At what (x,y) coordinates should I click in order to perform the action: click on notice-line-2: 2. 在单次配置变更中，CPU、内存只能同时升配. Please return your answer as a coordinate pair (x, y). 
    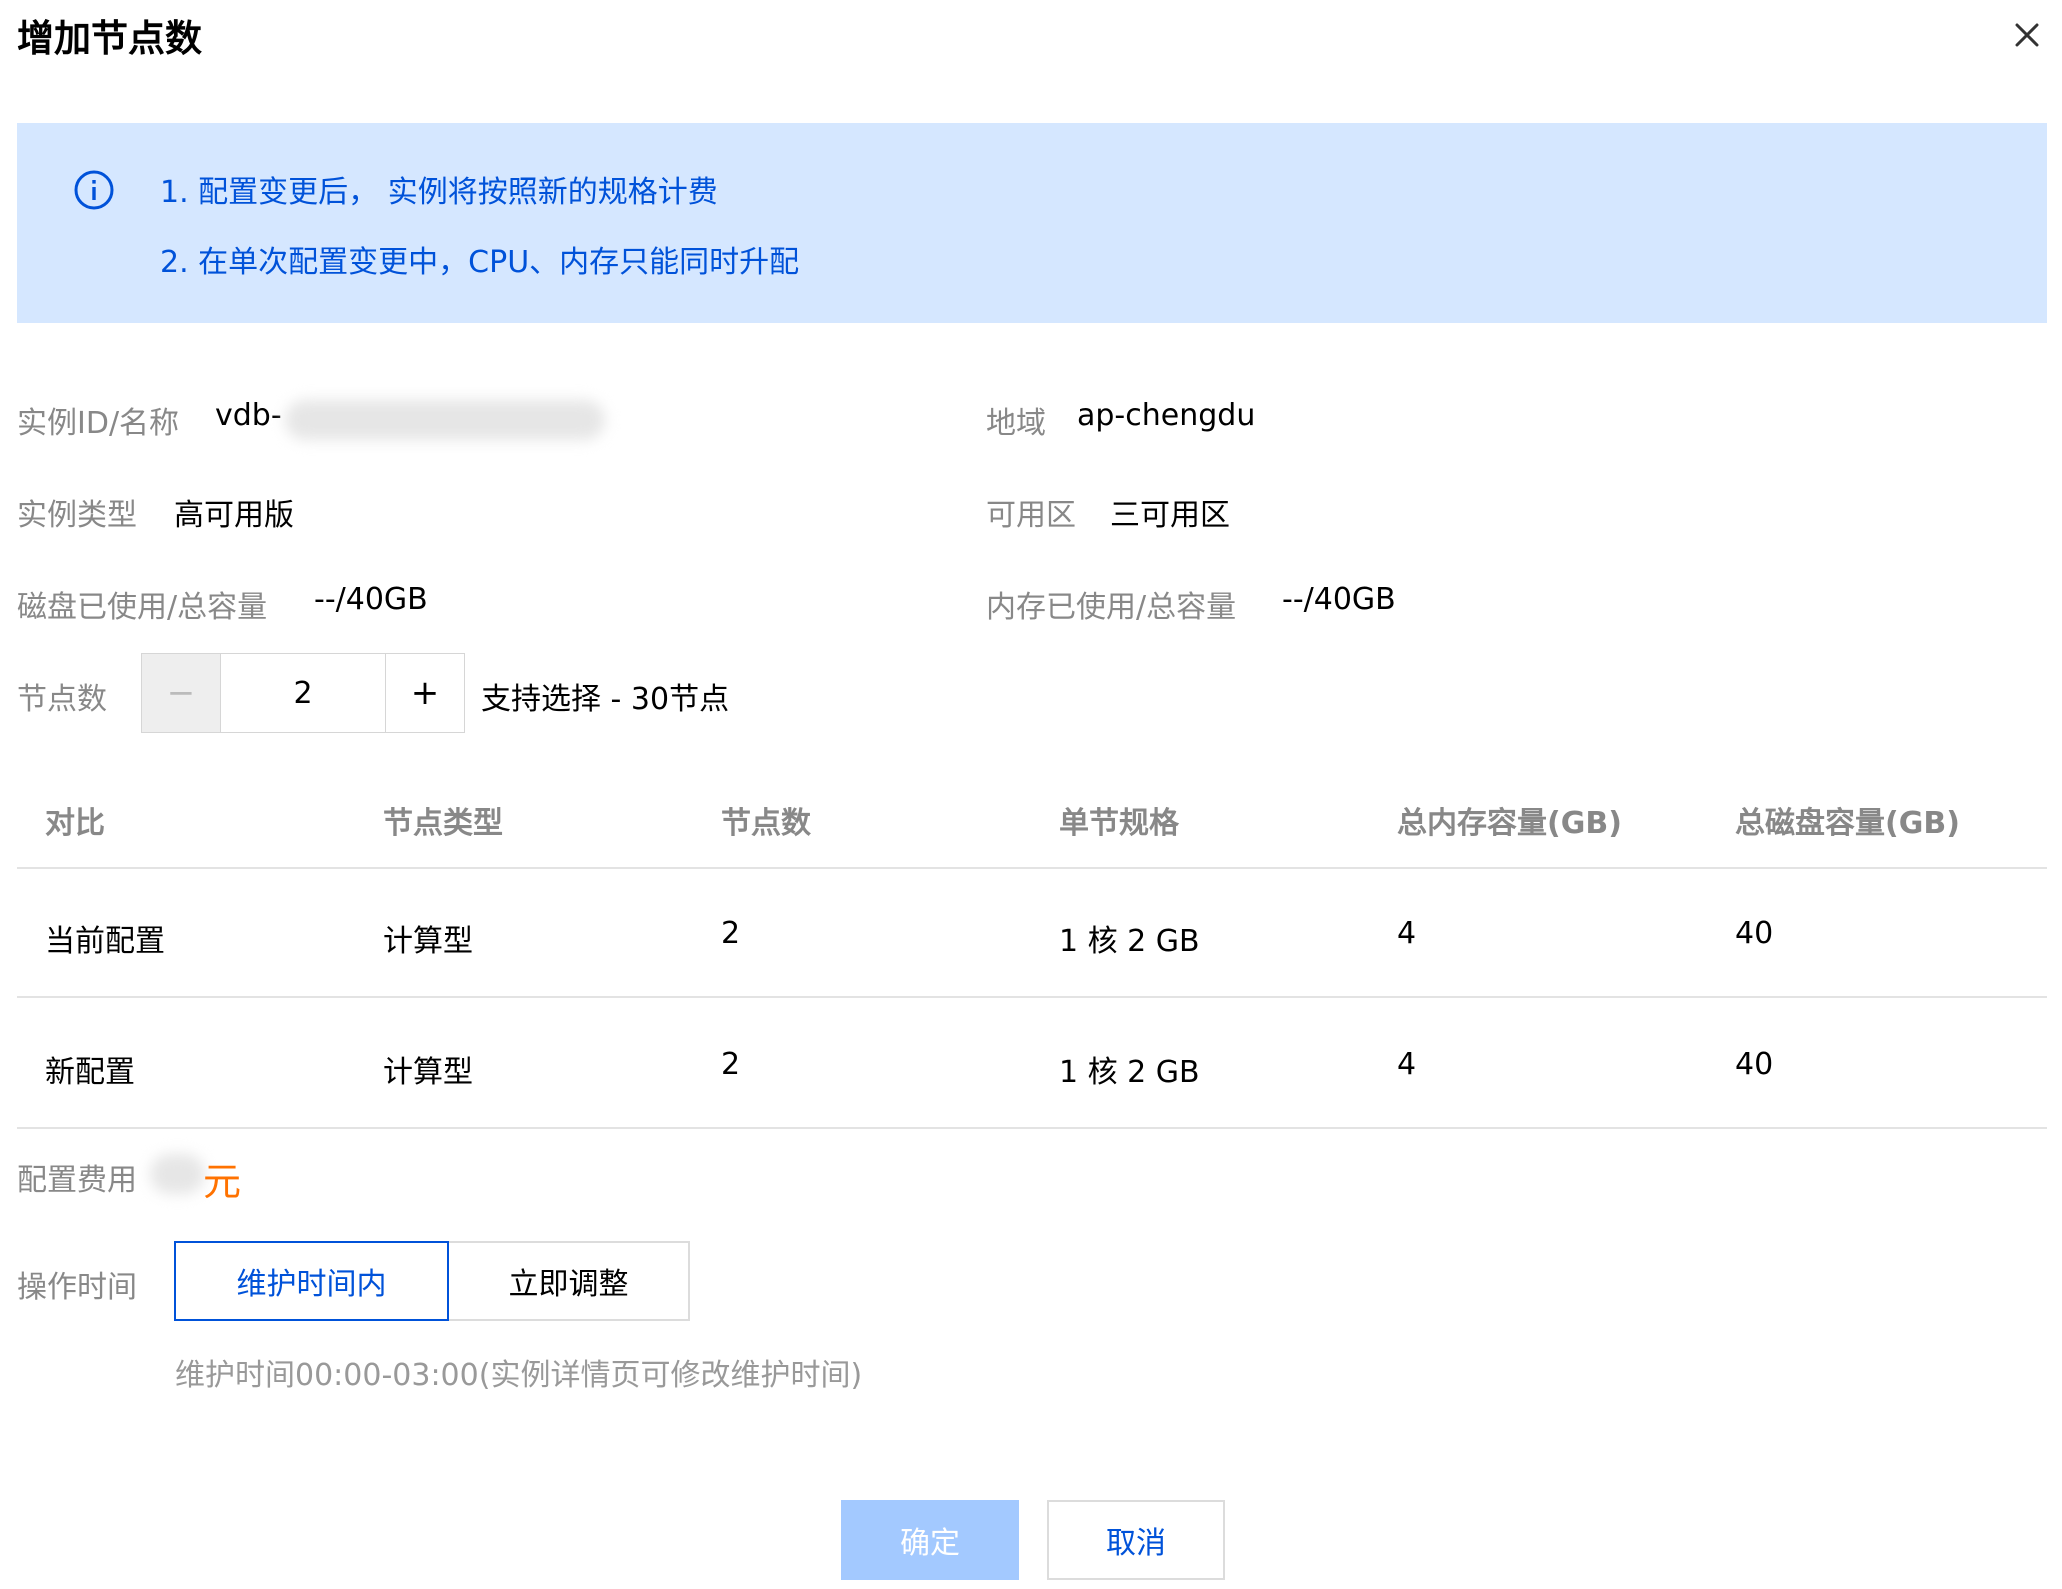
    Looking at the image, I should click on (480, 262).